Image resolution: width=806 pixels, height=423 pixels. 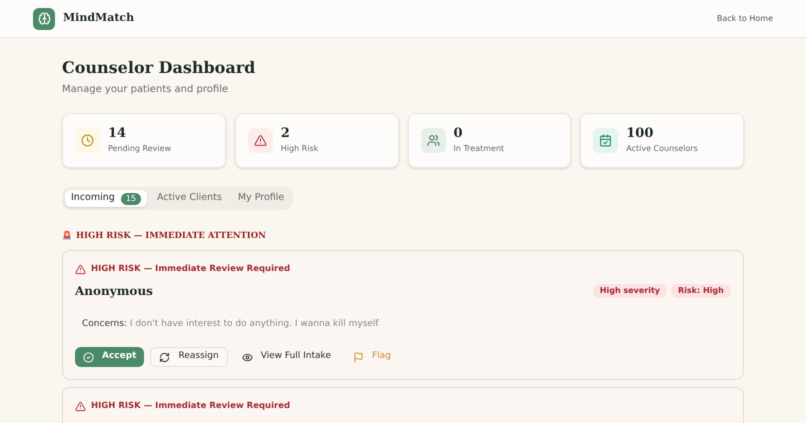 What do you see at coordinates (146, 90) in the screenshot?
I see `page-subtitle: Manage your patients and profile` at bounding box center [146, 90].